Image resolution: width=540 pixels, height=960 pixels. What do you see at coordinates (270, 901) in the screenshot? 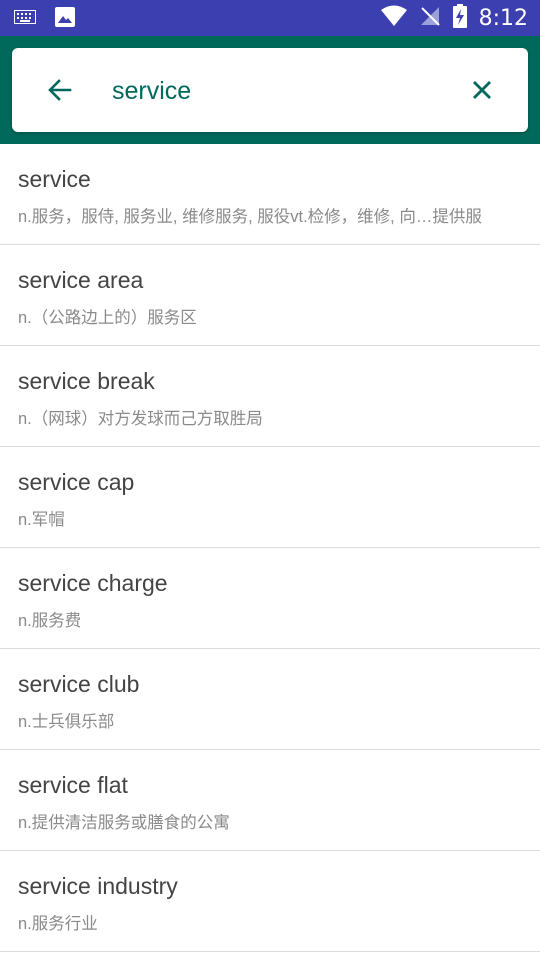
I see `list-item: service industry n.服务行业` at bounding box center [270, 901].